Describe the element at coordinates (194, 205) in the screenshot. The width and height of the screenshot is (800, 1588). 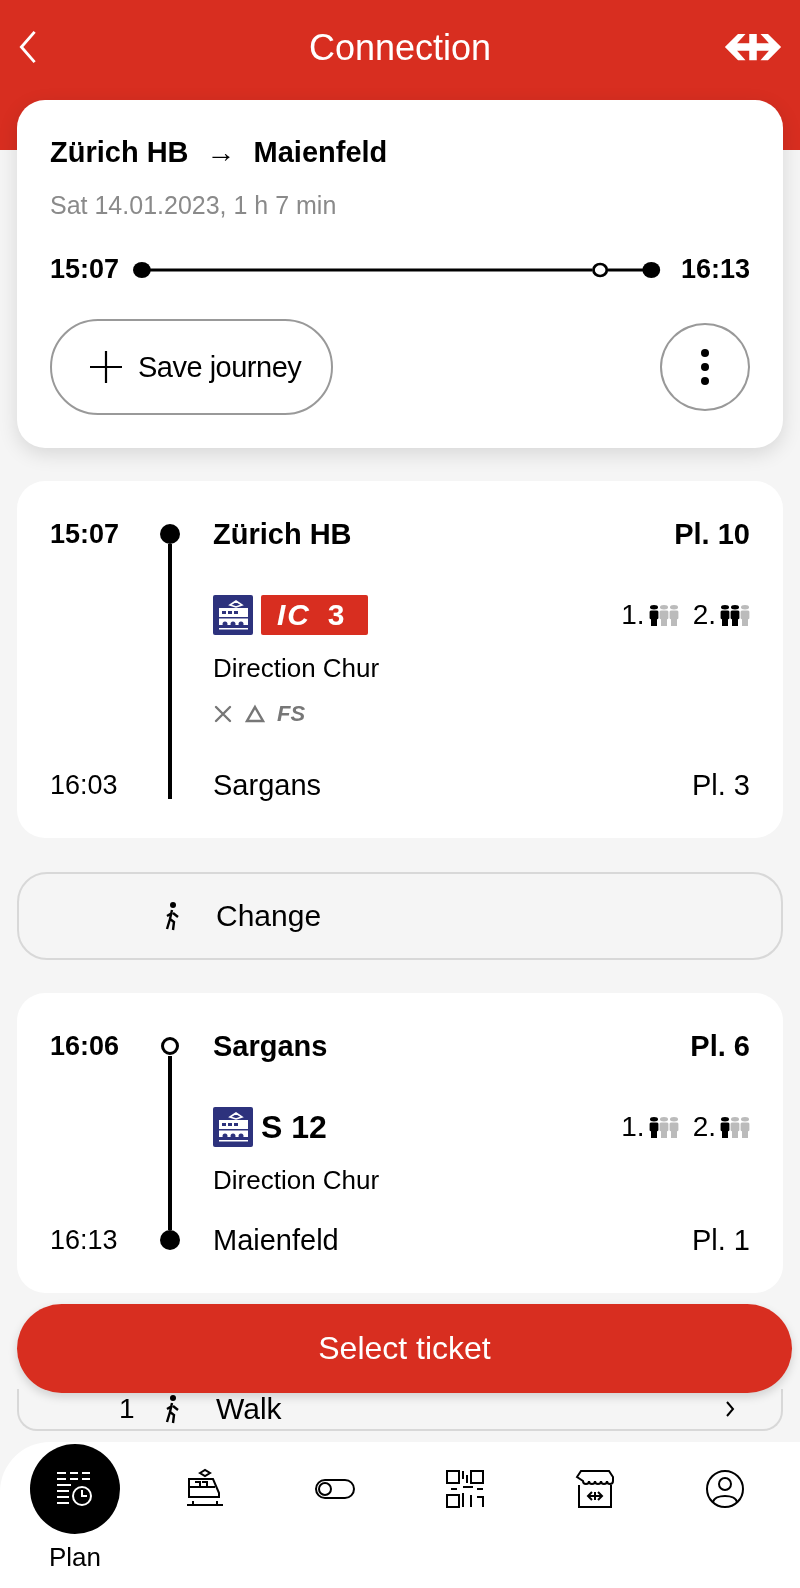
I see `date-duration: Sat 14.01.2023, 1 h 7 min` at that location.